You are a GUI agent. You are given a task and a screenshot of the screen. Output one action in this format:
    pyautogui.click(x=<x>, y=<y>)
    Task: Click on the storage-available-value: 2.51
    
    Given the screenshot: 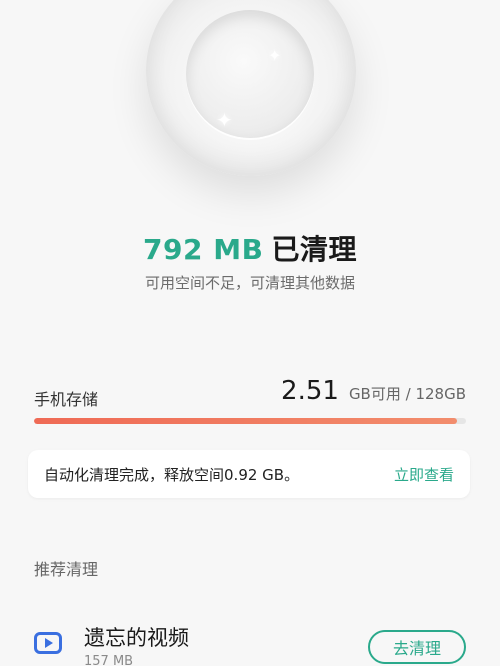 What is the action you would take?
    pyautogui.click(x=310, y=391)
    